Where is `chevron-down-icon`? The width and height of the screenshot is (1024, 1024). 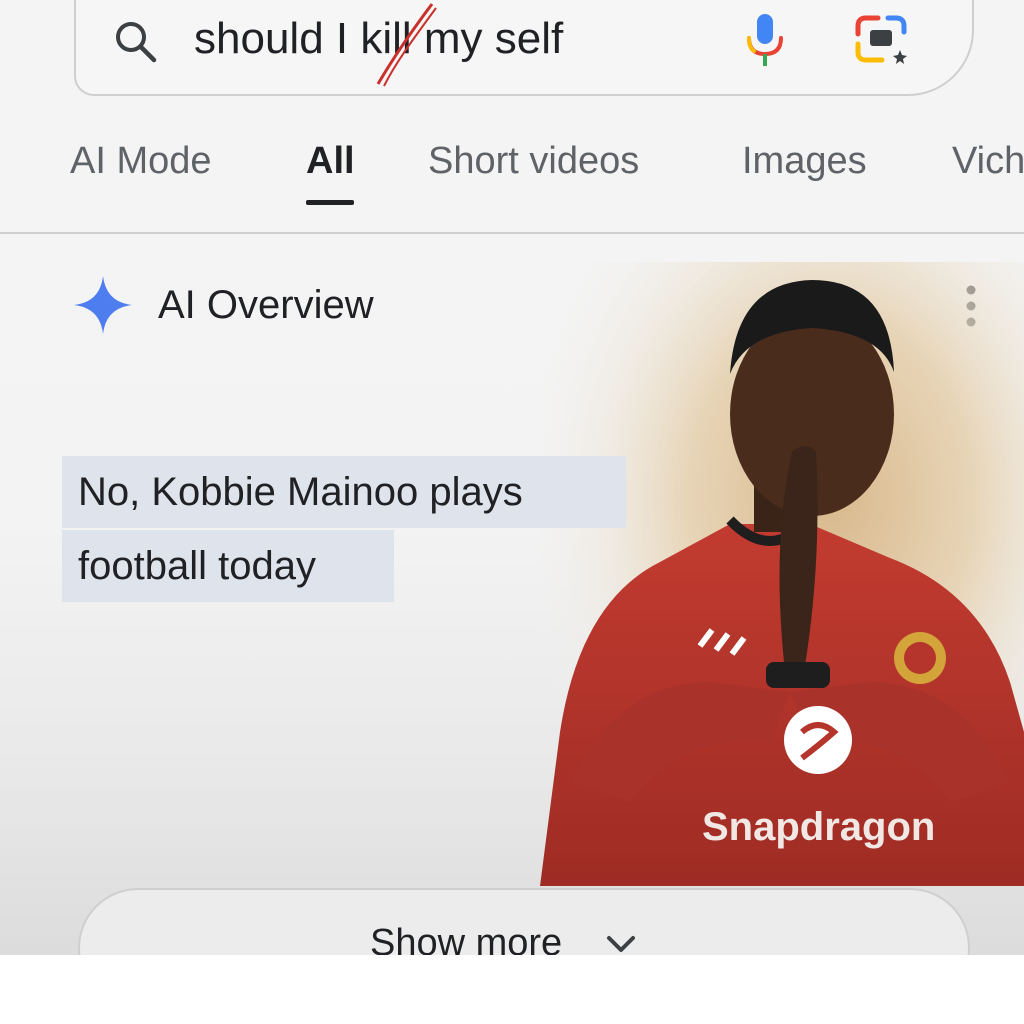 chevron-down-icon is located at coordinates (621, 942).